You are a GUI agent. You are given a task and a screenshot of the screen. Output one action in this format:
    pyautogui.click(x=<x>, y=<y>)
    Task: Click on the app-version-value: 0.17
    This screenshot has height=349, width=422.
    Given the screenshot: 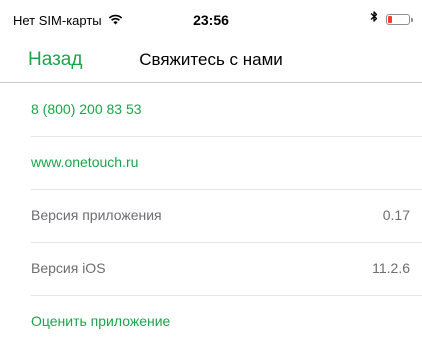 What is the action you would take?
    pyautogui.click(x=396, y=215)
    